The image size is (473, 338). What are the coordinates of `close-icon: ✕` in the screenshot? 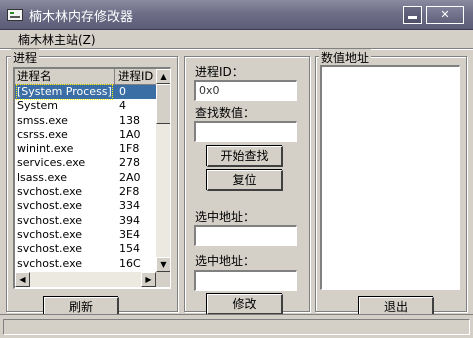 It's located at (445, 14).